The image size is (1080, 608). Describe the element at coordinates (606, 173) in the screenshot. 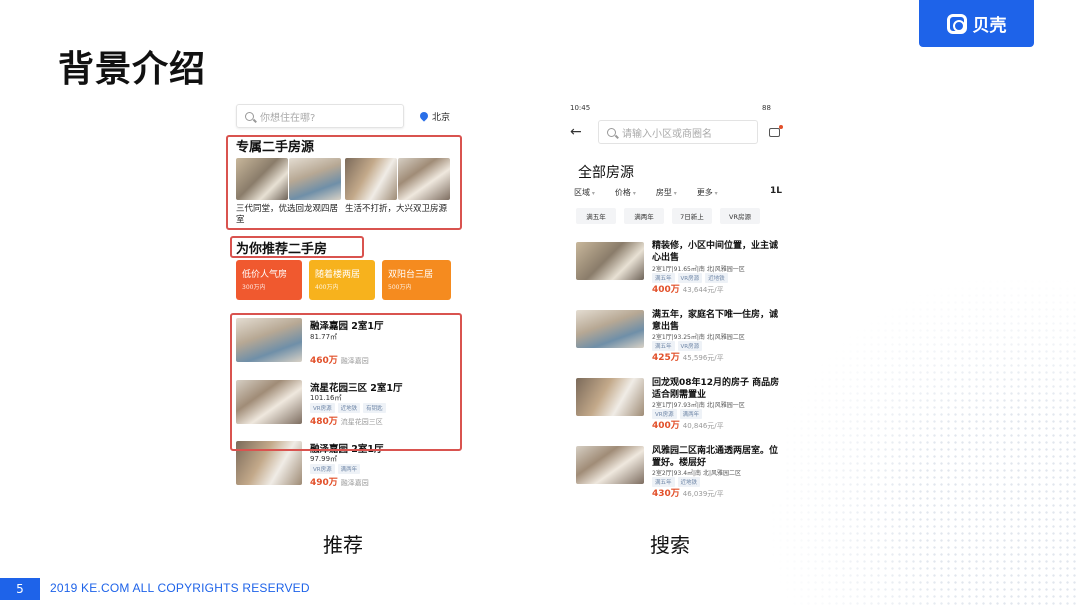

I see `all-listings-heading: 全部房源` at that location.